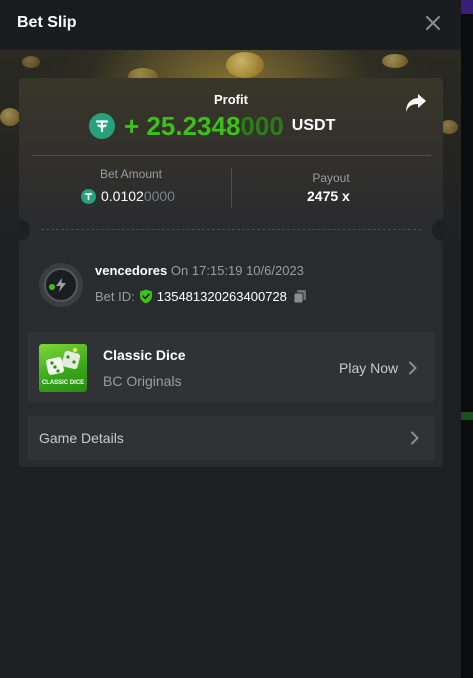 This screenshot has height=678, width=473. I want to click on share-button, so click(417, 104).